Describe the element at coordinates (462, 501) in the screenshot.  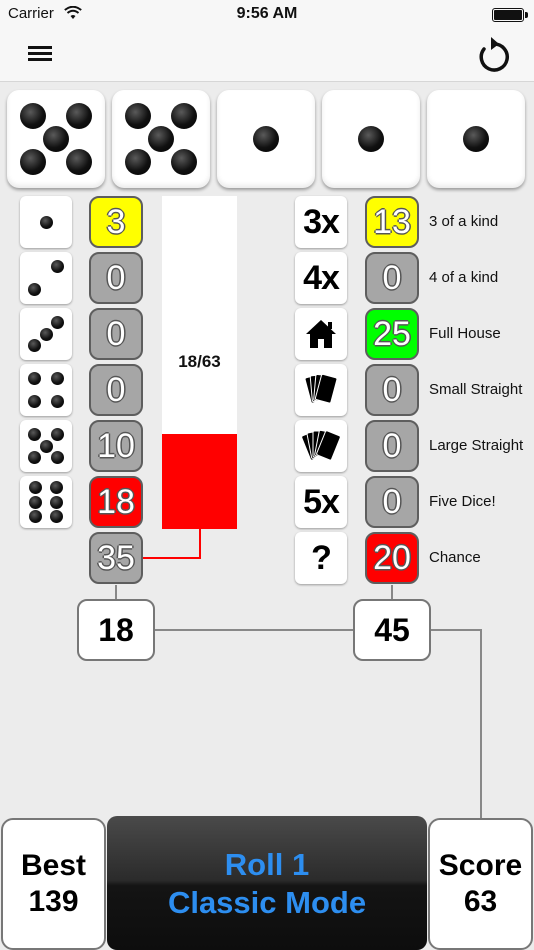
I see `category-label: Five Dice!` at that location.